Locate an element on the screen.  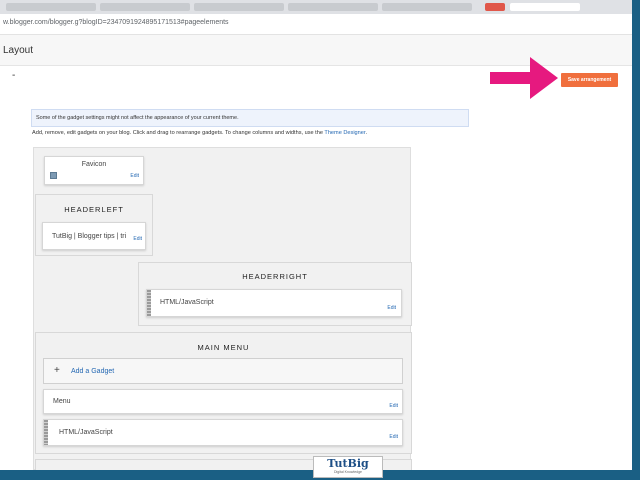
save-arrangement-button: Save arrangement is located at coordinates (589, 80).